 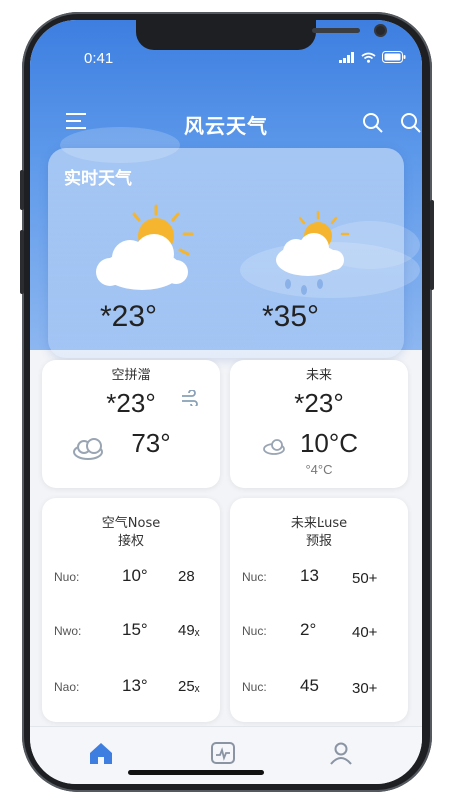 I want to click on app-header: 风云天气, so click(x=226, y=122).